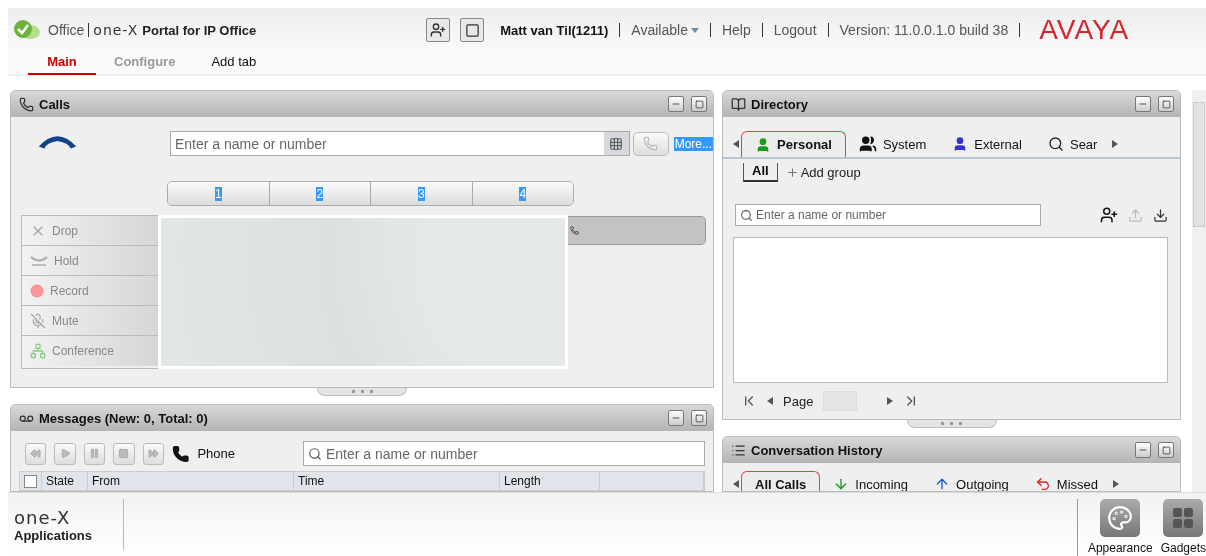 The width and height of the screenshot is (1206, 556). I want to click on grid-icon, so click(1183, 518).